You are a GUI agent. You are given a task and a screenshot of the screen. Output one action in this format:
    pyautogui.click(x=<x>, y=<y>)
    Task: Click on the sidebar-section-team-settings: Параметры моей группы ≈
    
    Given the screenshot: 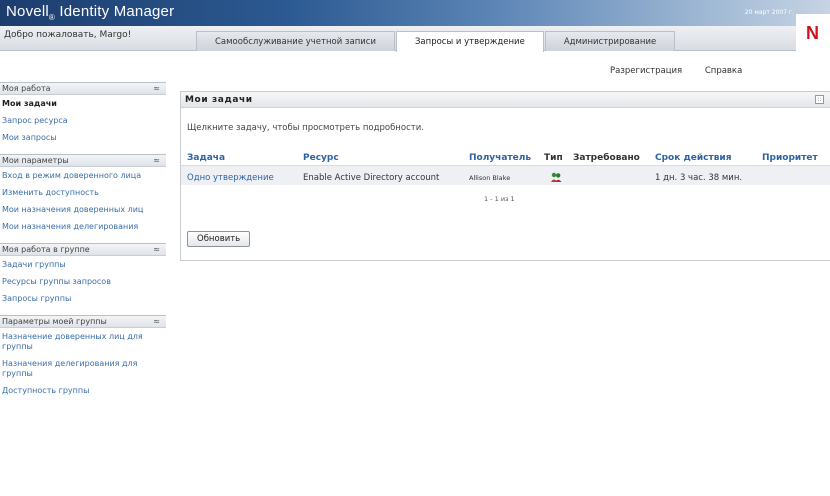 What is the action you would take?
    pyautogui.click(x=83, y=321)
    